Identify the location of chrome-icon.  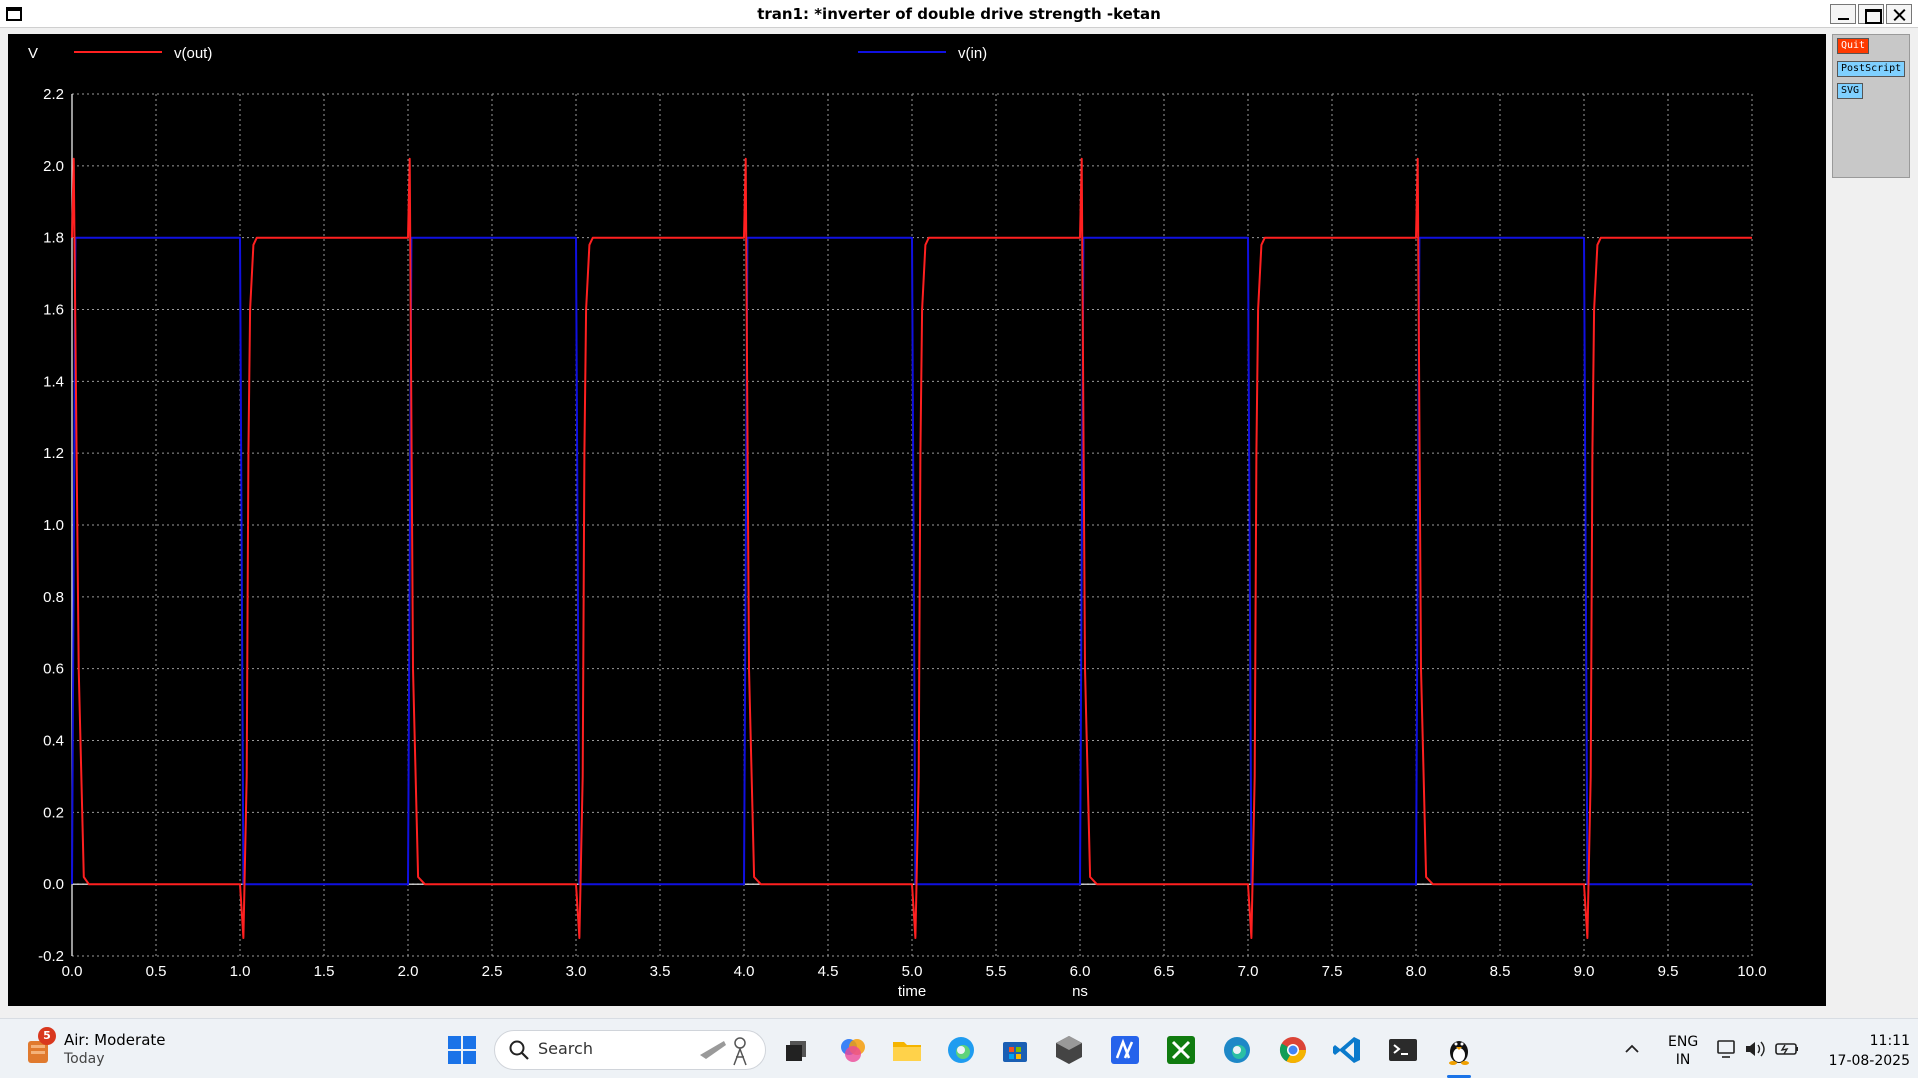
(1293, 1050).